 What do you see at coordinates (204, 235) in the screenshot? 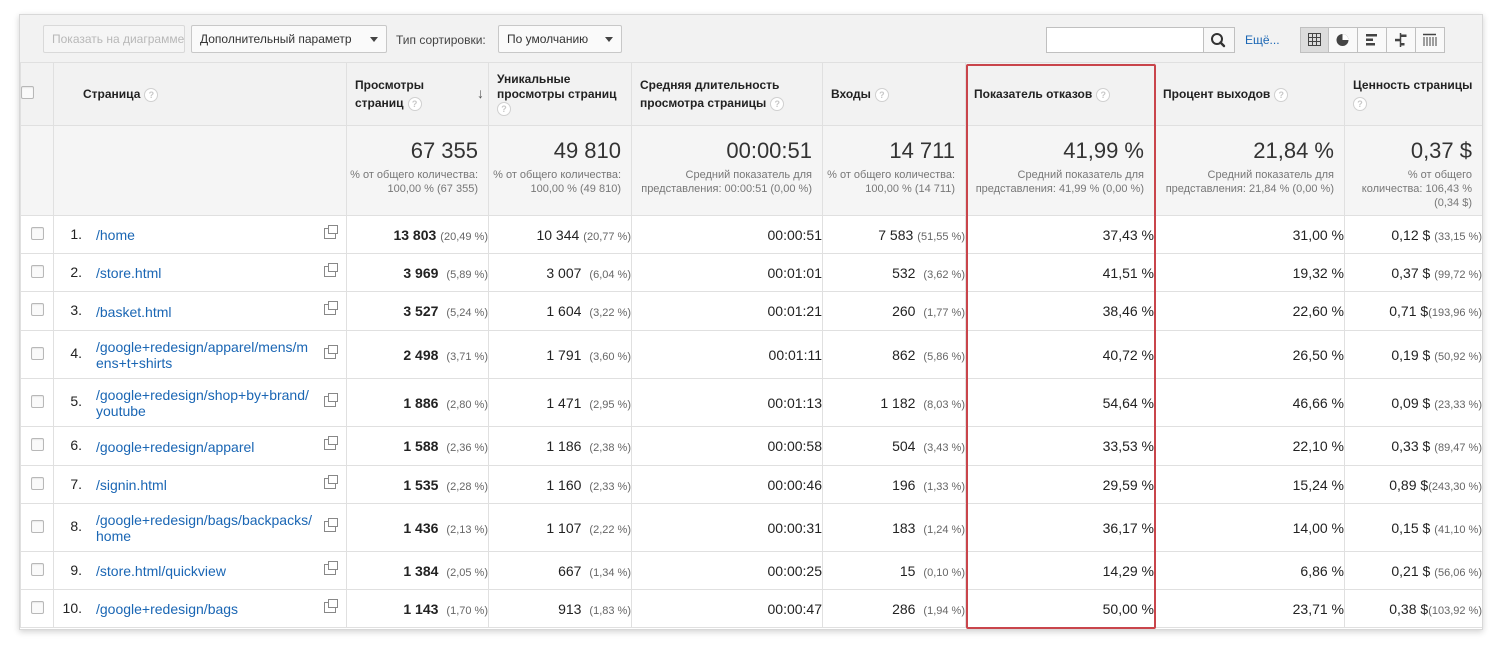
I see `page-link: /home` at bounding box center [204, 235].